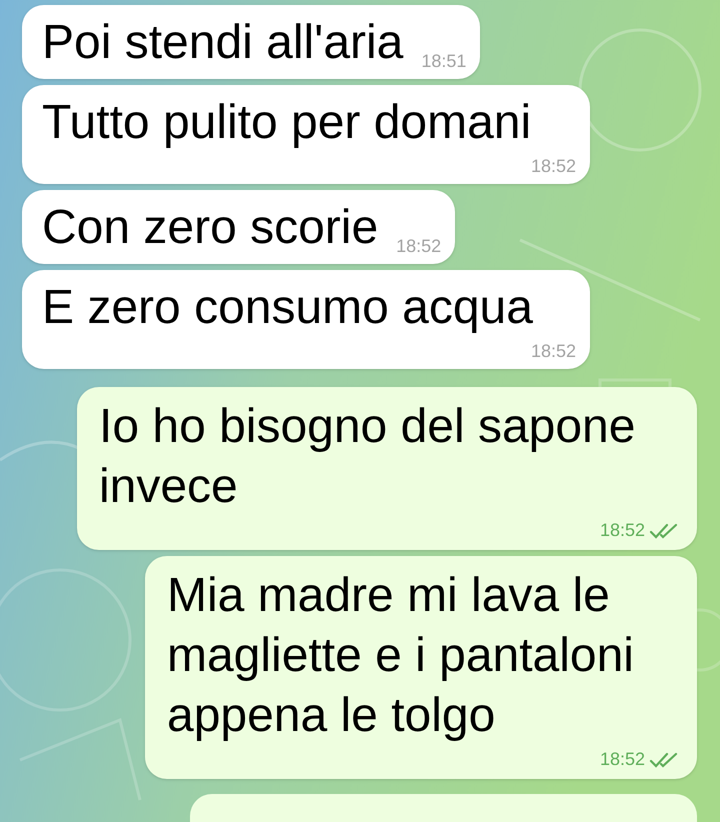 This screenshot has height=822, width=720. Describe the element at coordinates (287, 308) in the screenshot. I see `message-text: E zero consumo acqua` at that location.